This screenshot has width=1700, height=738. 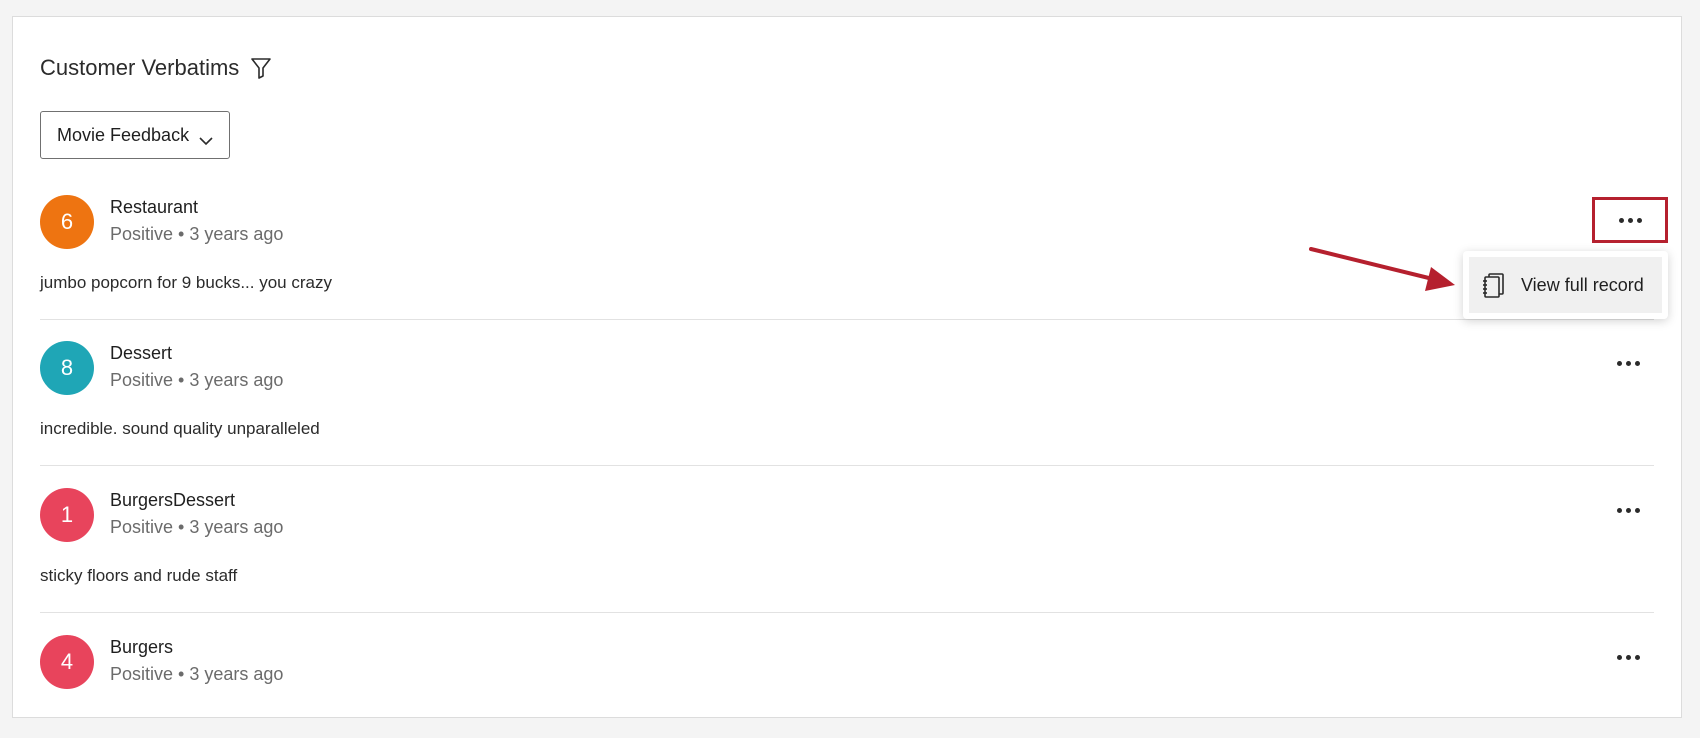 I want to click on source-dropdown-value: Movie Feedback, so click(x=123, y=134).